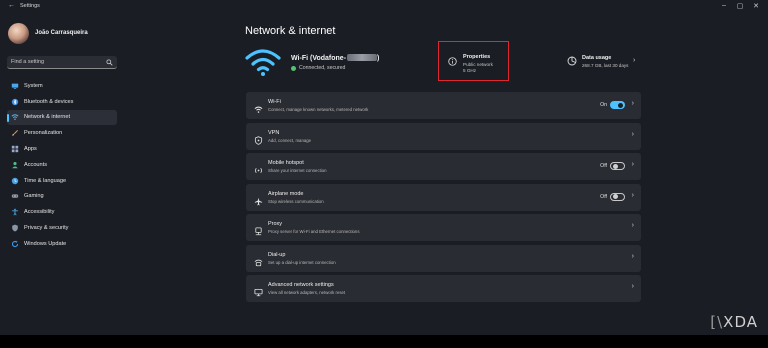 Image resolution: width=768 pixels, height=348 pixels. What do you see at coordinates (275, 224) in the screenshot?
I see `row-title: Proxy` at bounding box center [275, 224].